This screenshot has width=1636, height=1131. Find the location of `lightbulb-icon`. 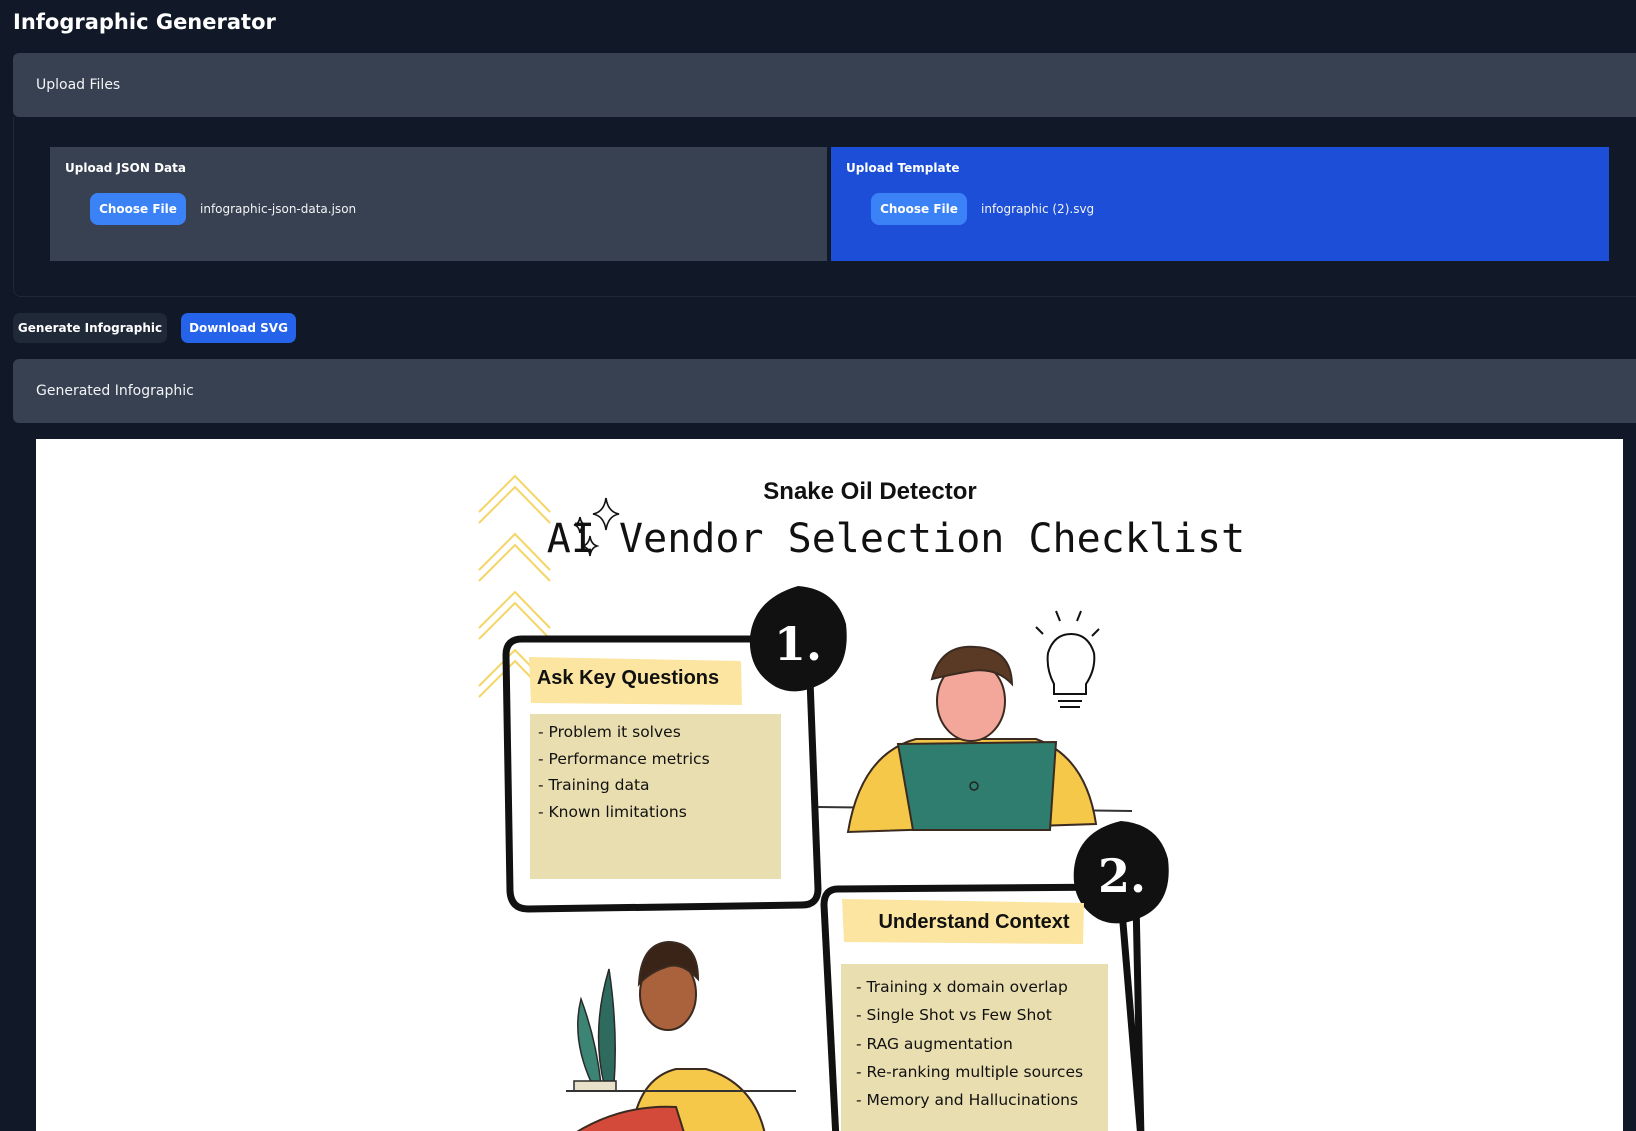

lightbulb-icon is located at coordinates (1067, 659).